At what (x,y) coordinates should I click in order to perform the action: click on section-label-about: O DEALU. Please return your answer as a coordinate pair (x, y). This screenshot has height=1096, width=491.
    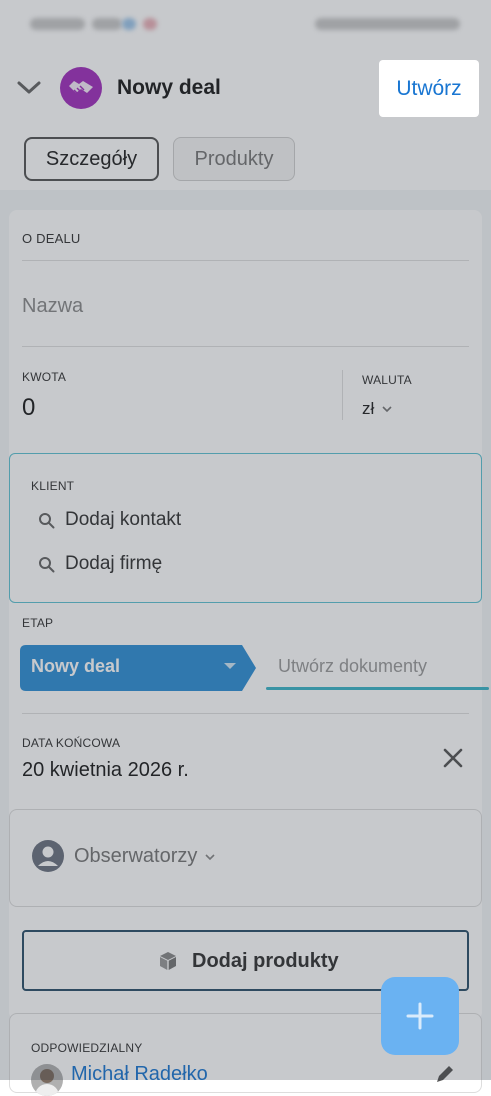
    Looking at the image, I should click on (51, 238).